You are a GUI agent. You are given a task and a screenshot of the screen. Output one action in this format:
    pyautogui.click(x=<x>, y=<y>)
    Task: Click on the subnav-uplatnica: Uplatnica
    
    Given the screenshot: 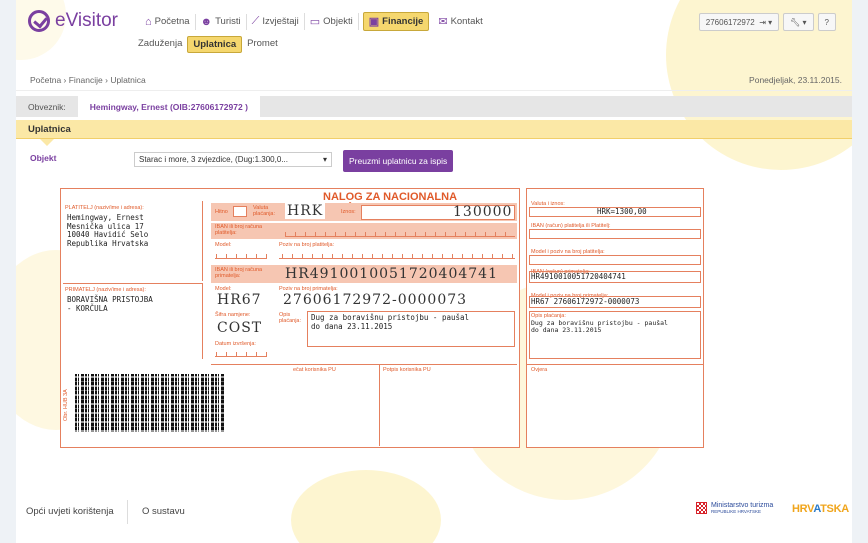 What is the action you would take?
    pyautogui.click(x=215, y=44)
    